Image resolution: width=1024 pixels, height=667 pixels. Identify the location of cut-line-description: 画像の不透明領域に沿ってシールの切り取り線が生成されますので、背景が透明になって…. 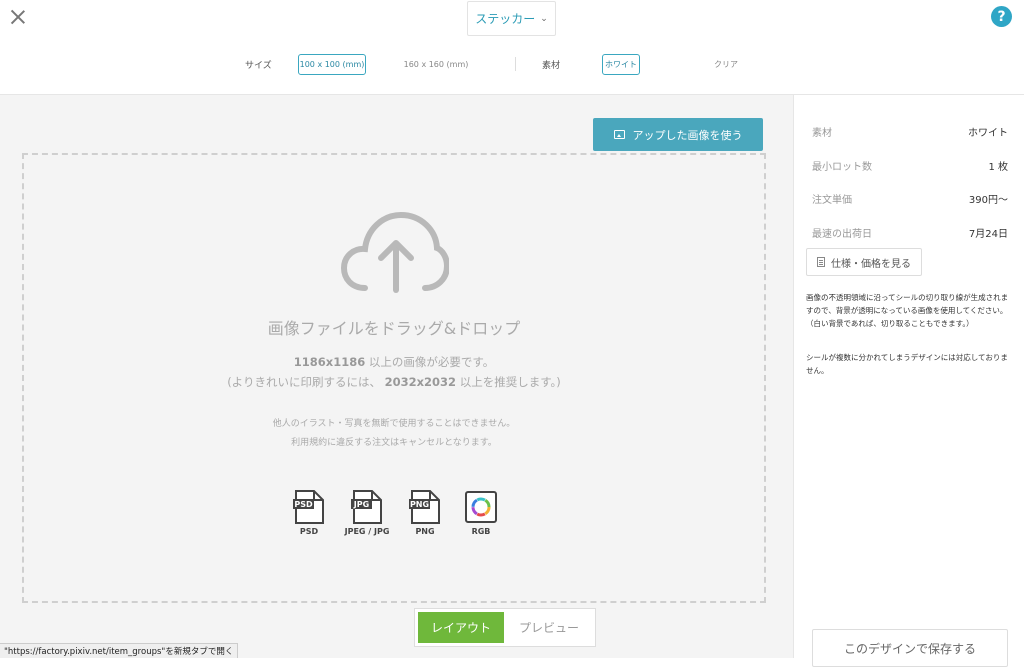
(907, 310).